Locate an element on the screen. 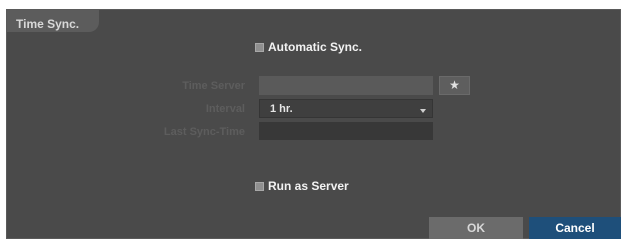  last-sync-time-display is located at coordinates (346, 131).